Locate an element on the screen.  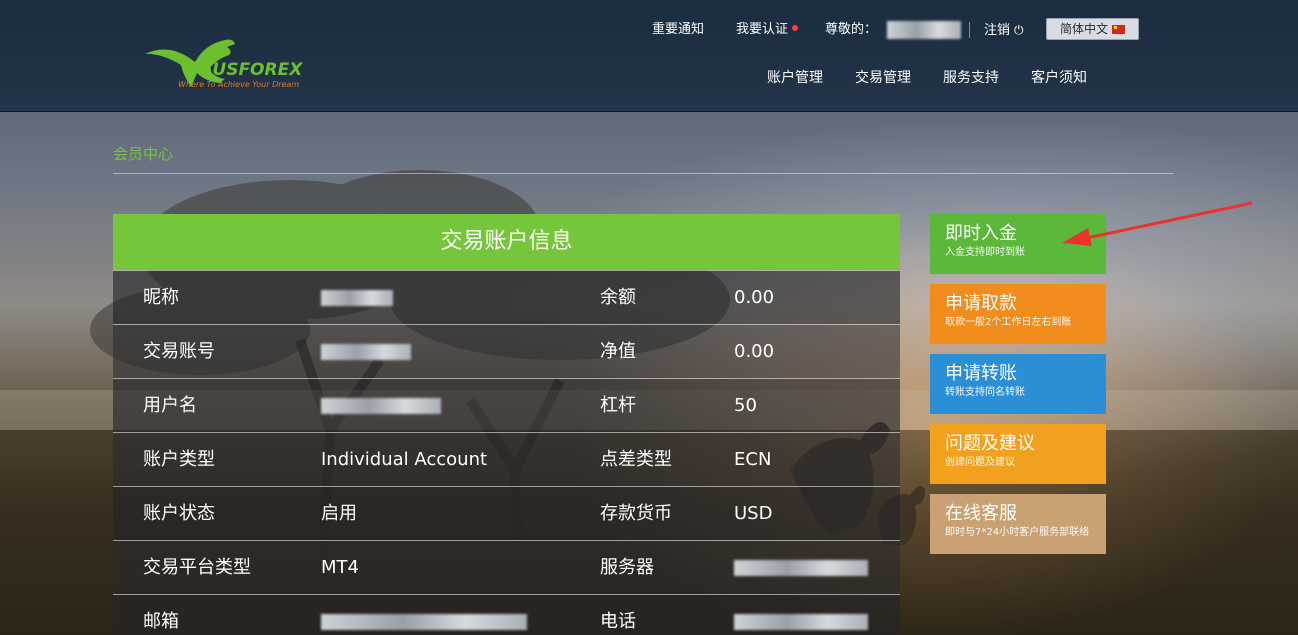
nav-trade-management: 交易管理 is located at coordinates (883, 78).